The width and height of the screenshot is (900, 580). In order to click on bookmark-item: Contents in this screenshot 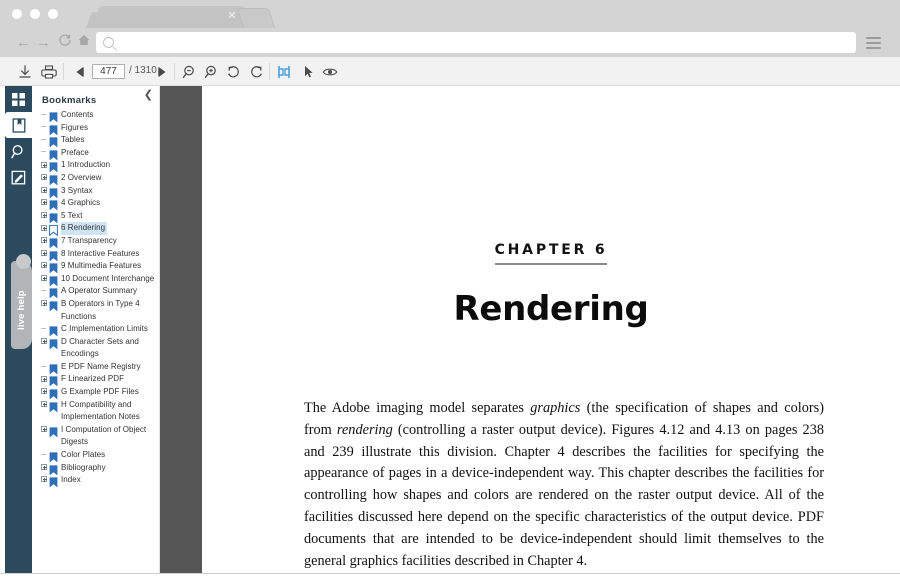, I will do `click(98, 116)`.